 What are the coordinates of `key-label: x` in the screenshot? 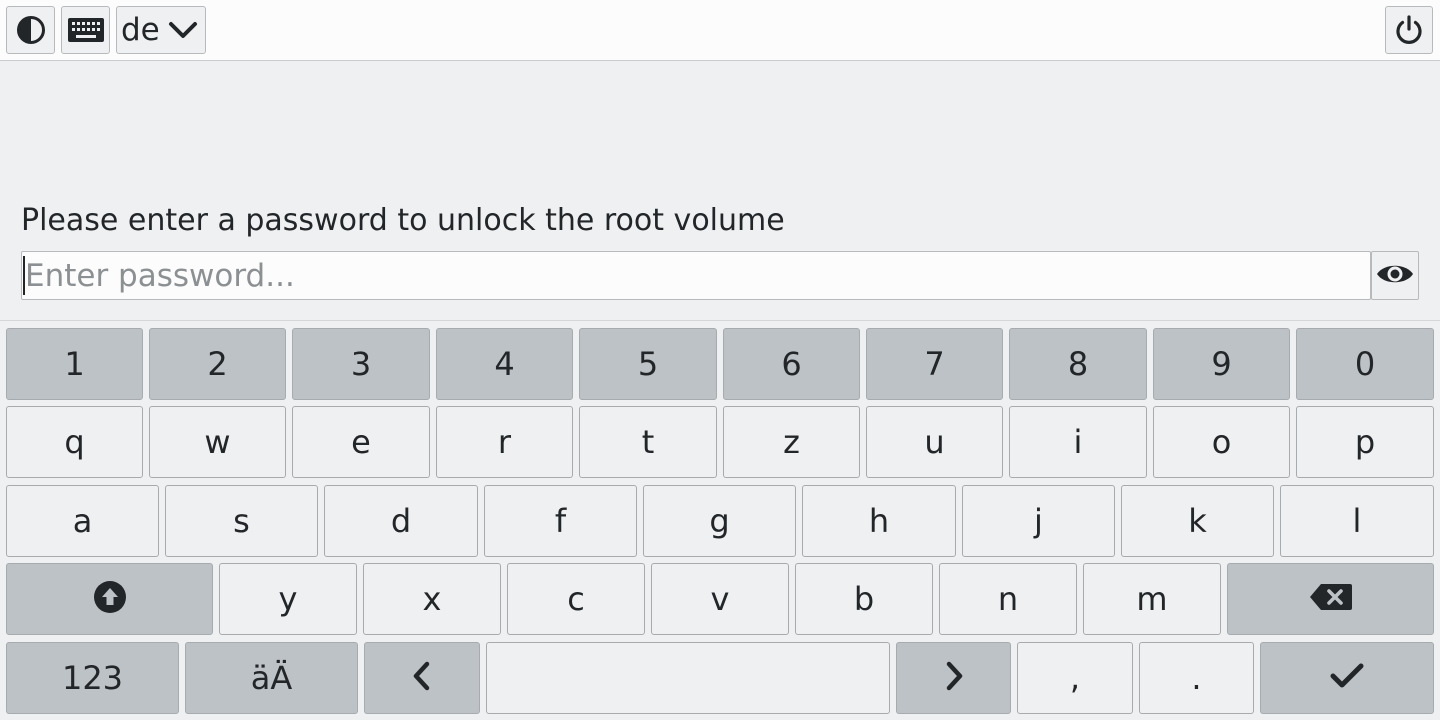 It's located at (432, 599).